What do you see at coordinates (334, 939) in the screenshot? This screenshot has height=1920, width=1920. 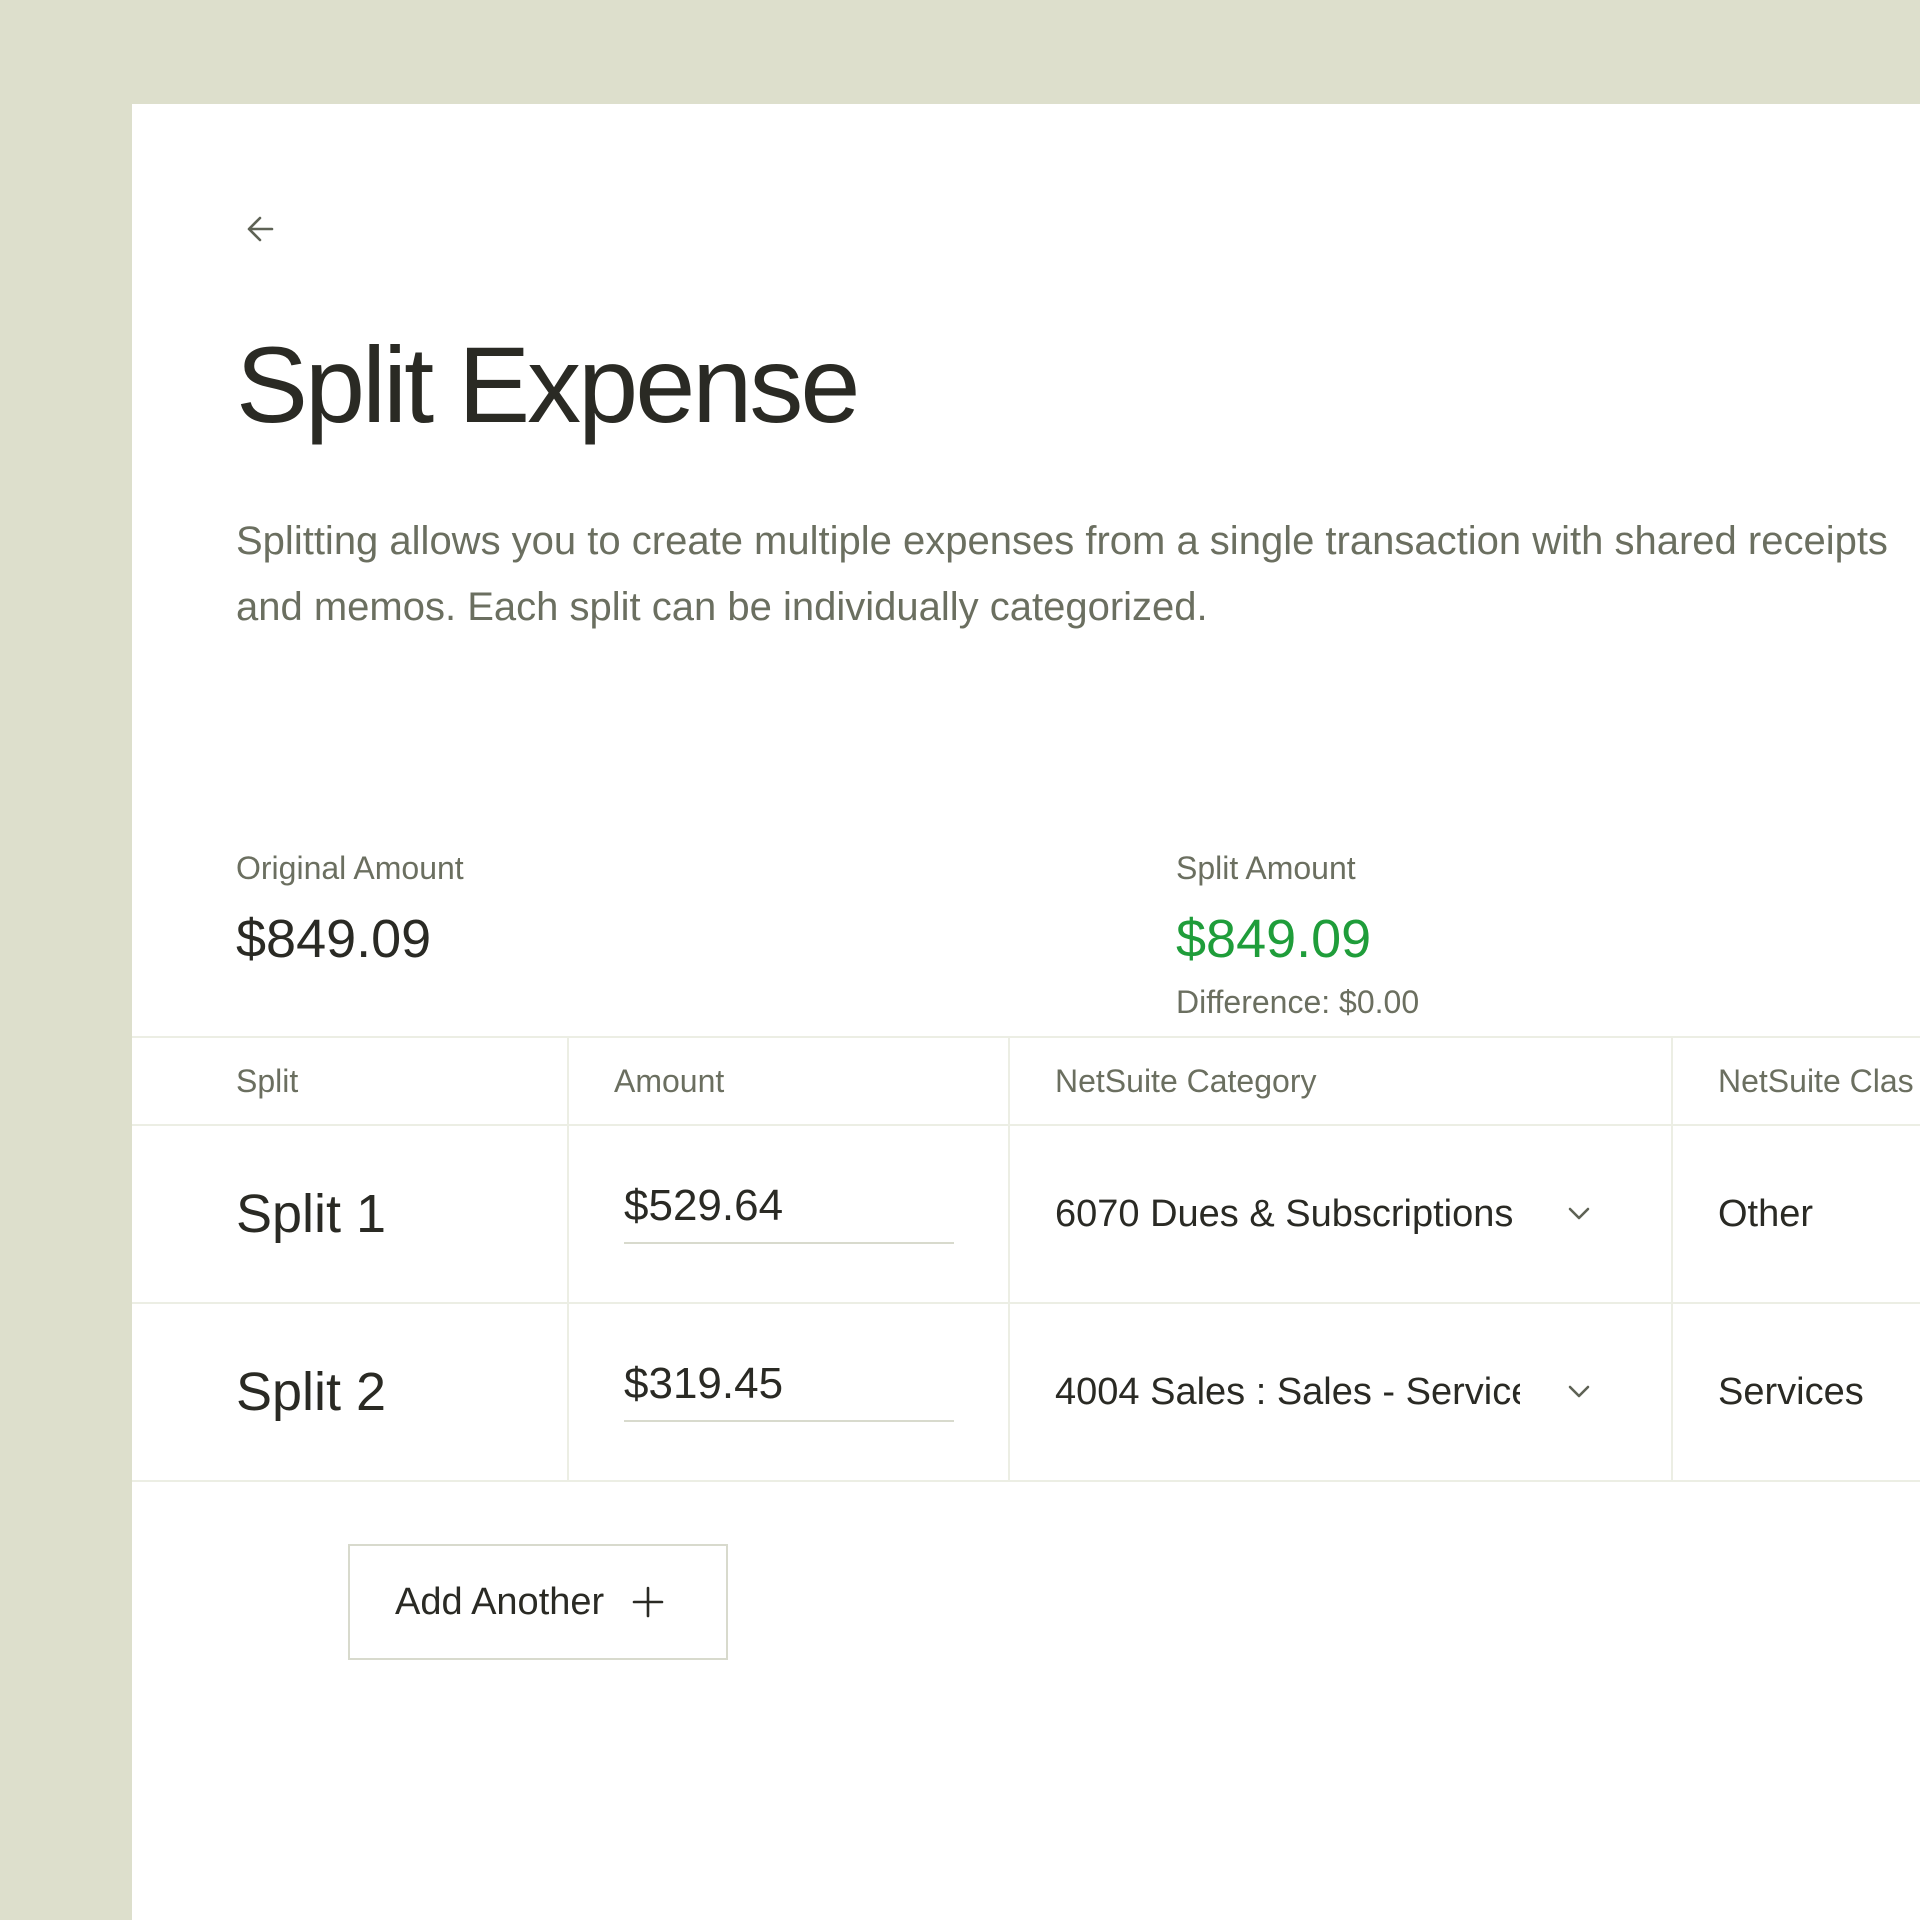 I see `original-amount-value: $849.09` at bounding box center [334, 939].